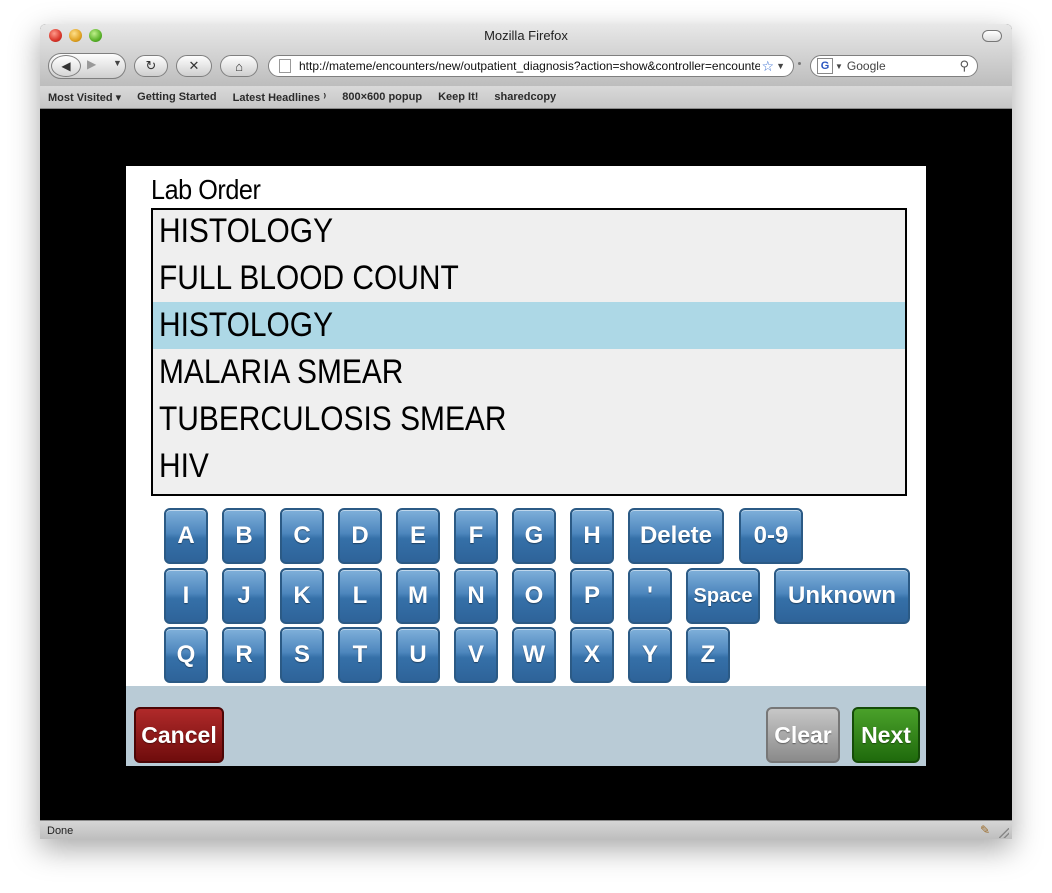  I want to click on toolbar-separator, so click(799, 63).